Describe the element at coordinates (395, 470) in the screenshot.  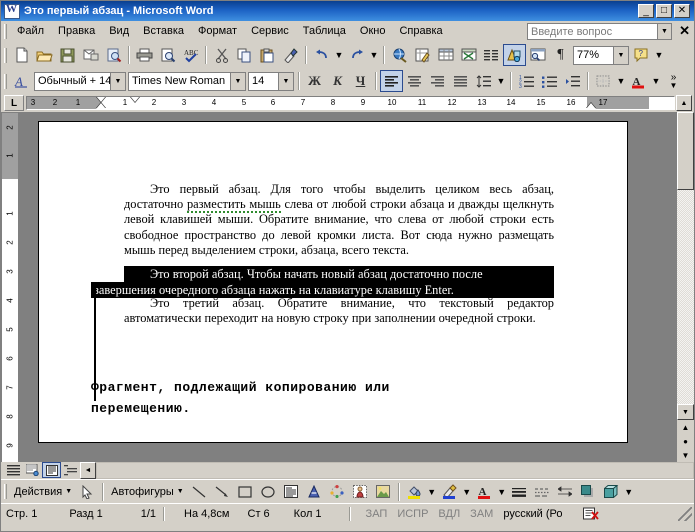
I see `horizontal-scroll-track` at that location.